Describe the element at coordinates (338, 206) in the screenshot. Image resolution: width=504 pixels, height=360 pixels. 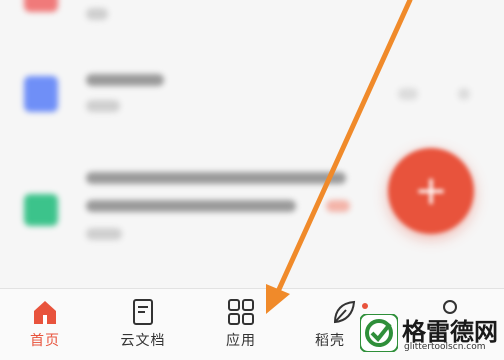
I see `status-tag` at that location.